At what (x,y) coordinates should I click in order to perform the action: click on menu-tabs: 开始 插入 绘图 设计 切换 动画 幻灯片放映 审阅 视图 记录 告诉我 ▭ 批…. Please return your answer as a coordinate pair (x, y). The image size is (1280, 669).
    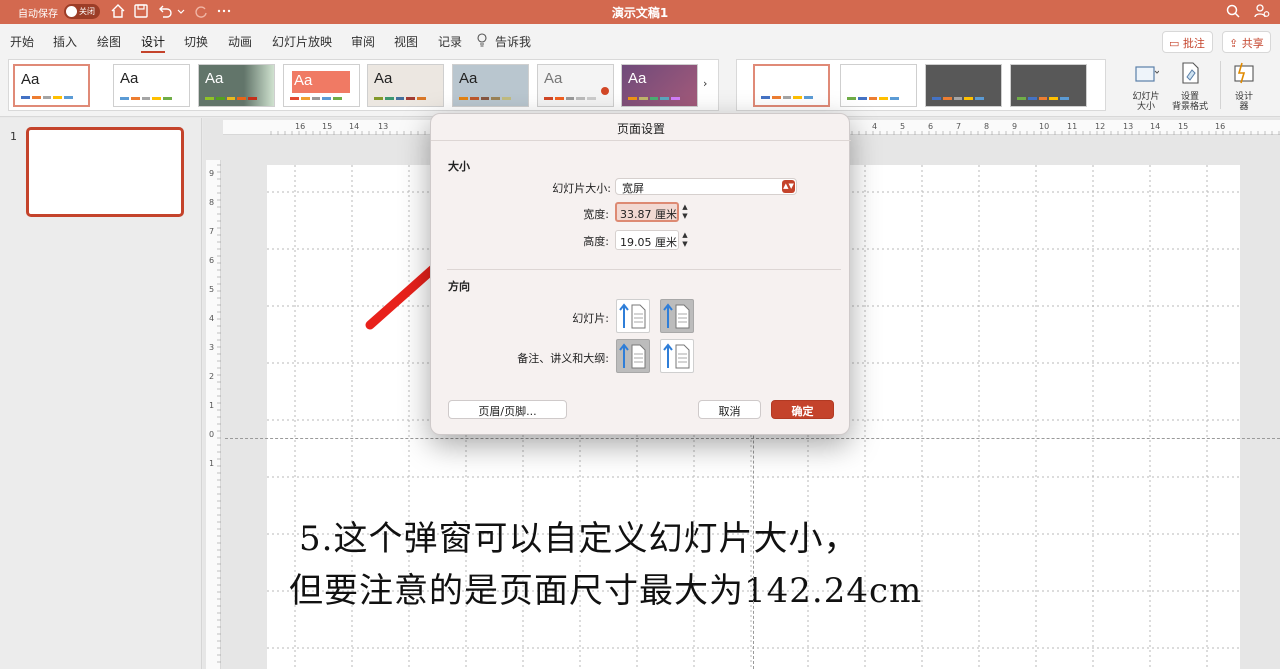
    Looking at the image, I should click on (640, 40).